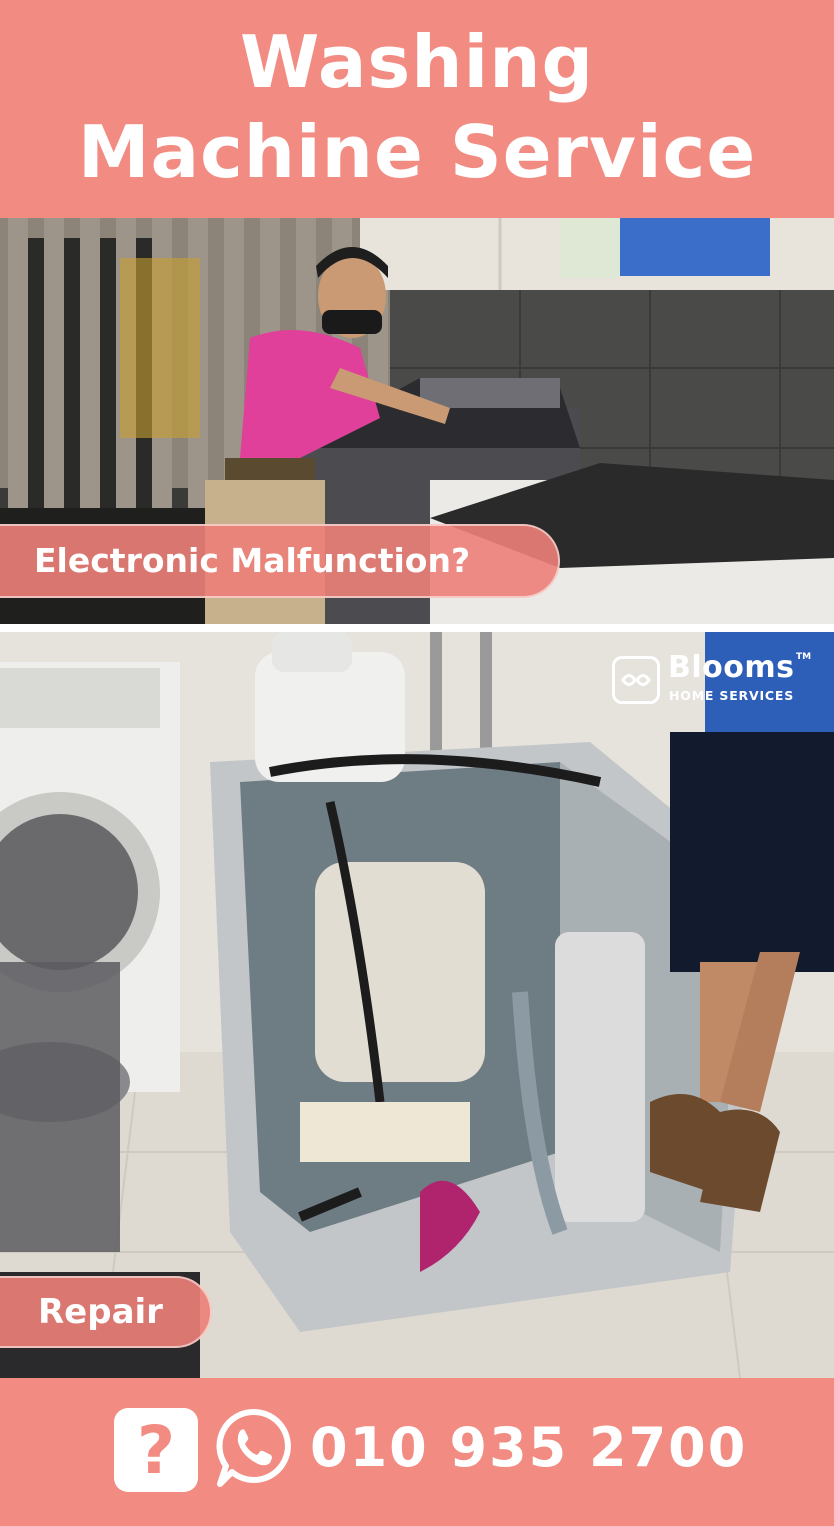 The width and height of the screenshot is (834, 1526). What do you see at coordinates (804, 657) in the screenshot?
I see `logo-trademark: TM` at bounding box center [804, 657].